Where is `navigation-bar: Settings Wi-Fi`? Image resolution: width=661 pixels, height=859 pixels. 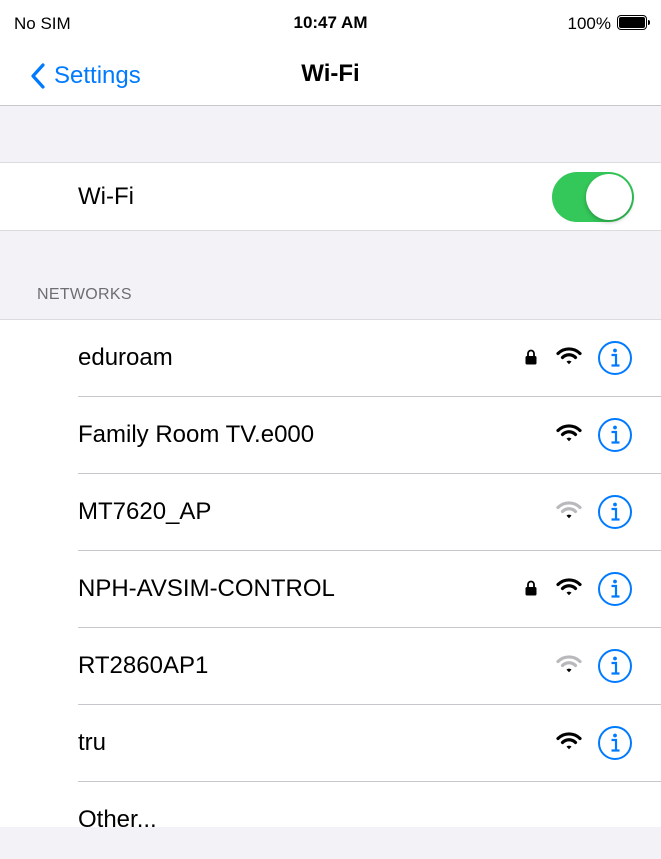 navigation-bar: Settings Wi-Fi is located at coordinates (330, 76).